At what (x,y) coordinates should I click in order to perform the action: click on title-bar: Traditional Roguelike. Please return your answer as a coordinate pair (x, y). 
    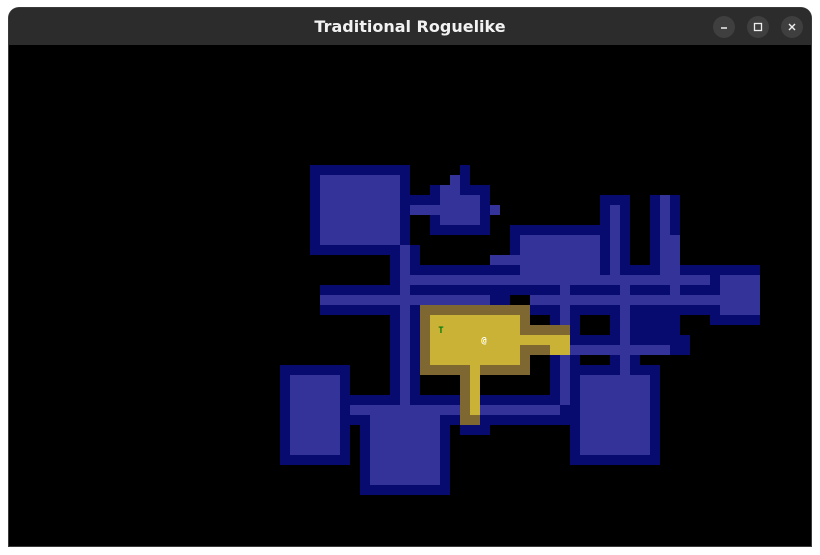
    Looking at the image, I should click on (410, 26).